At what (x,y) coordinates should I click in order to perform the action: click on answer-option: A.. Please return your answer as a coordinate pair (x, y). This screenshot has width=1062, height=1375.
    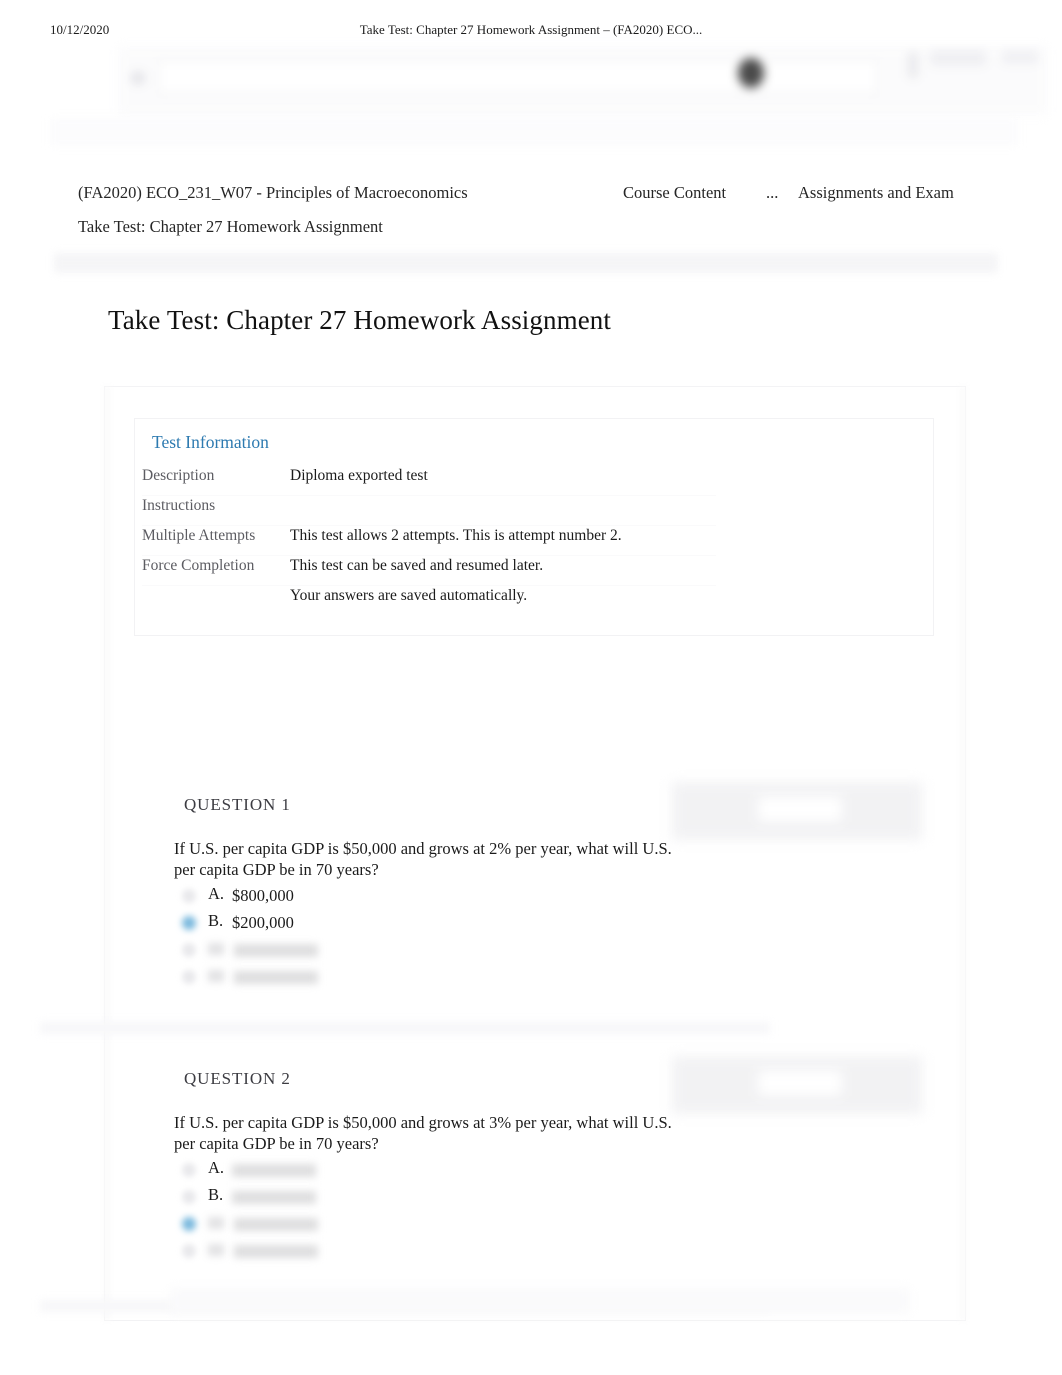
    Looking at the image, I should click on (384, 1171).